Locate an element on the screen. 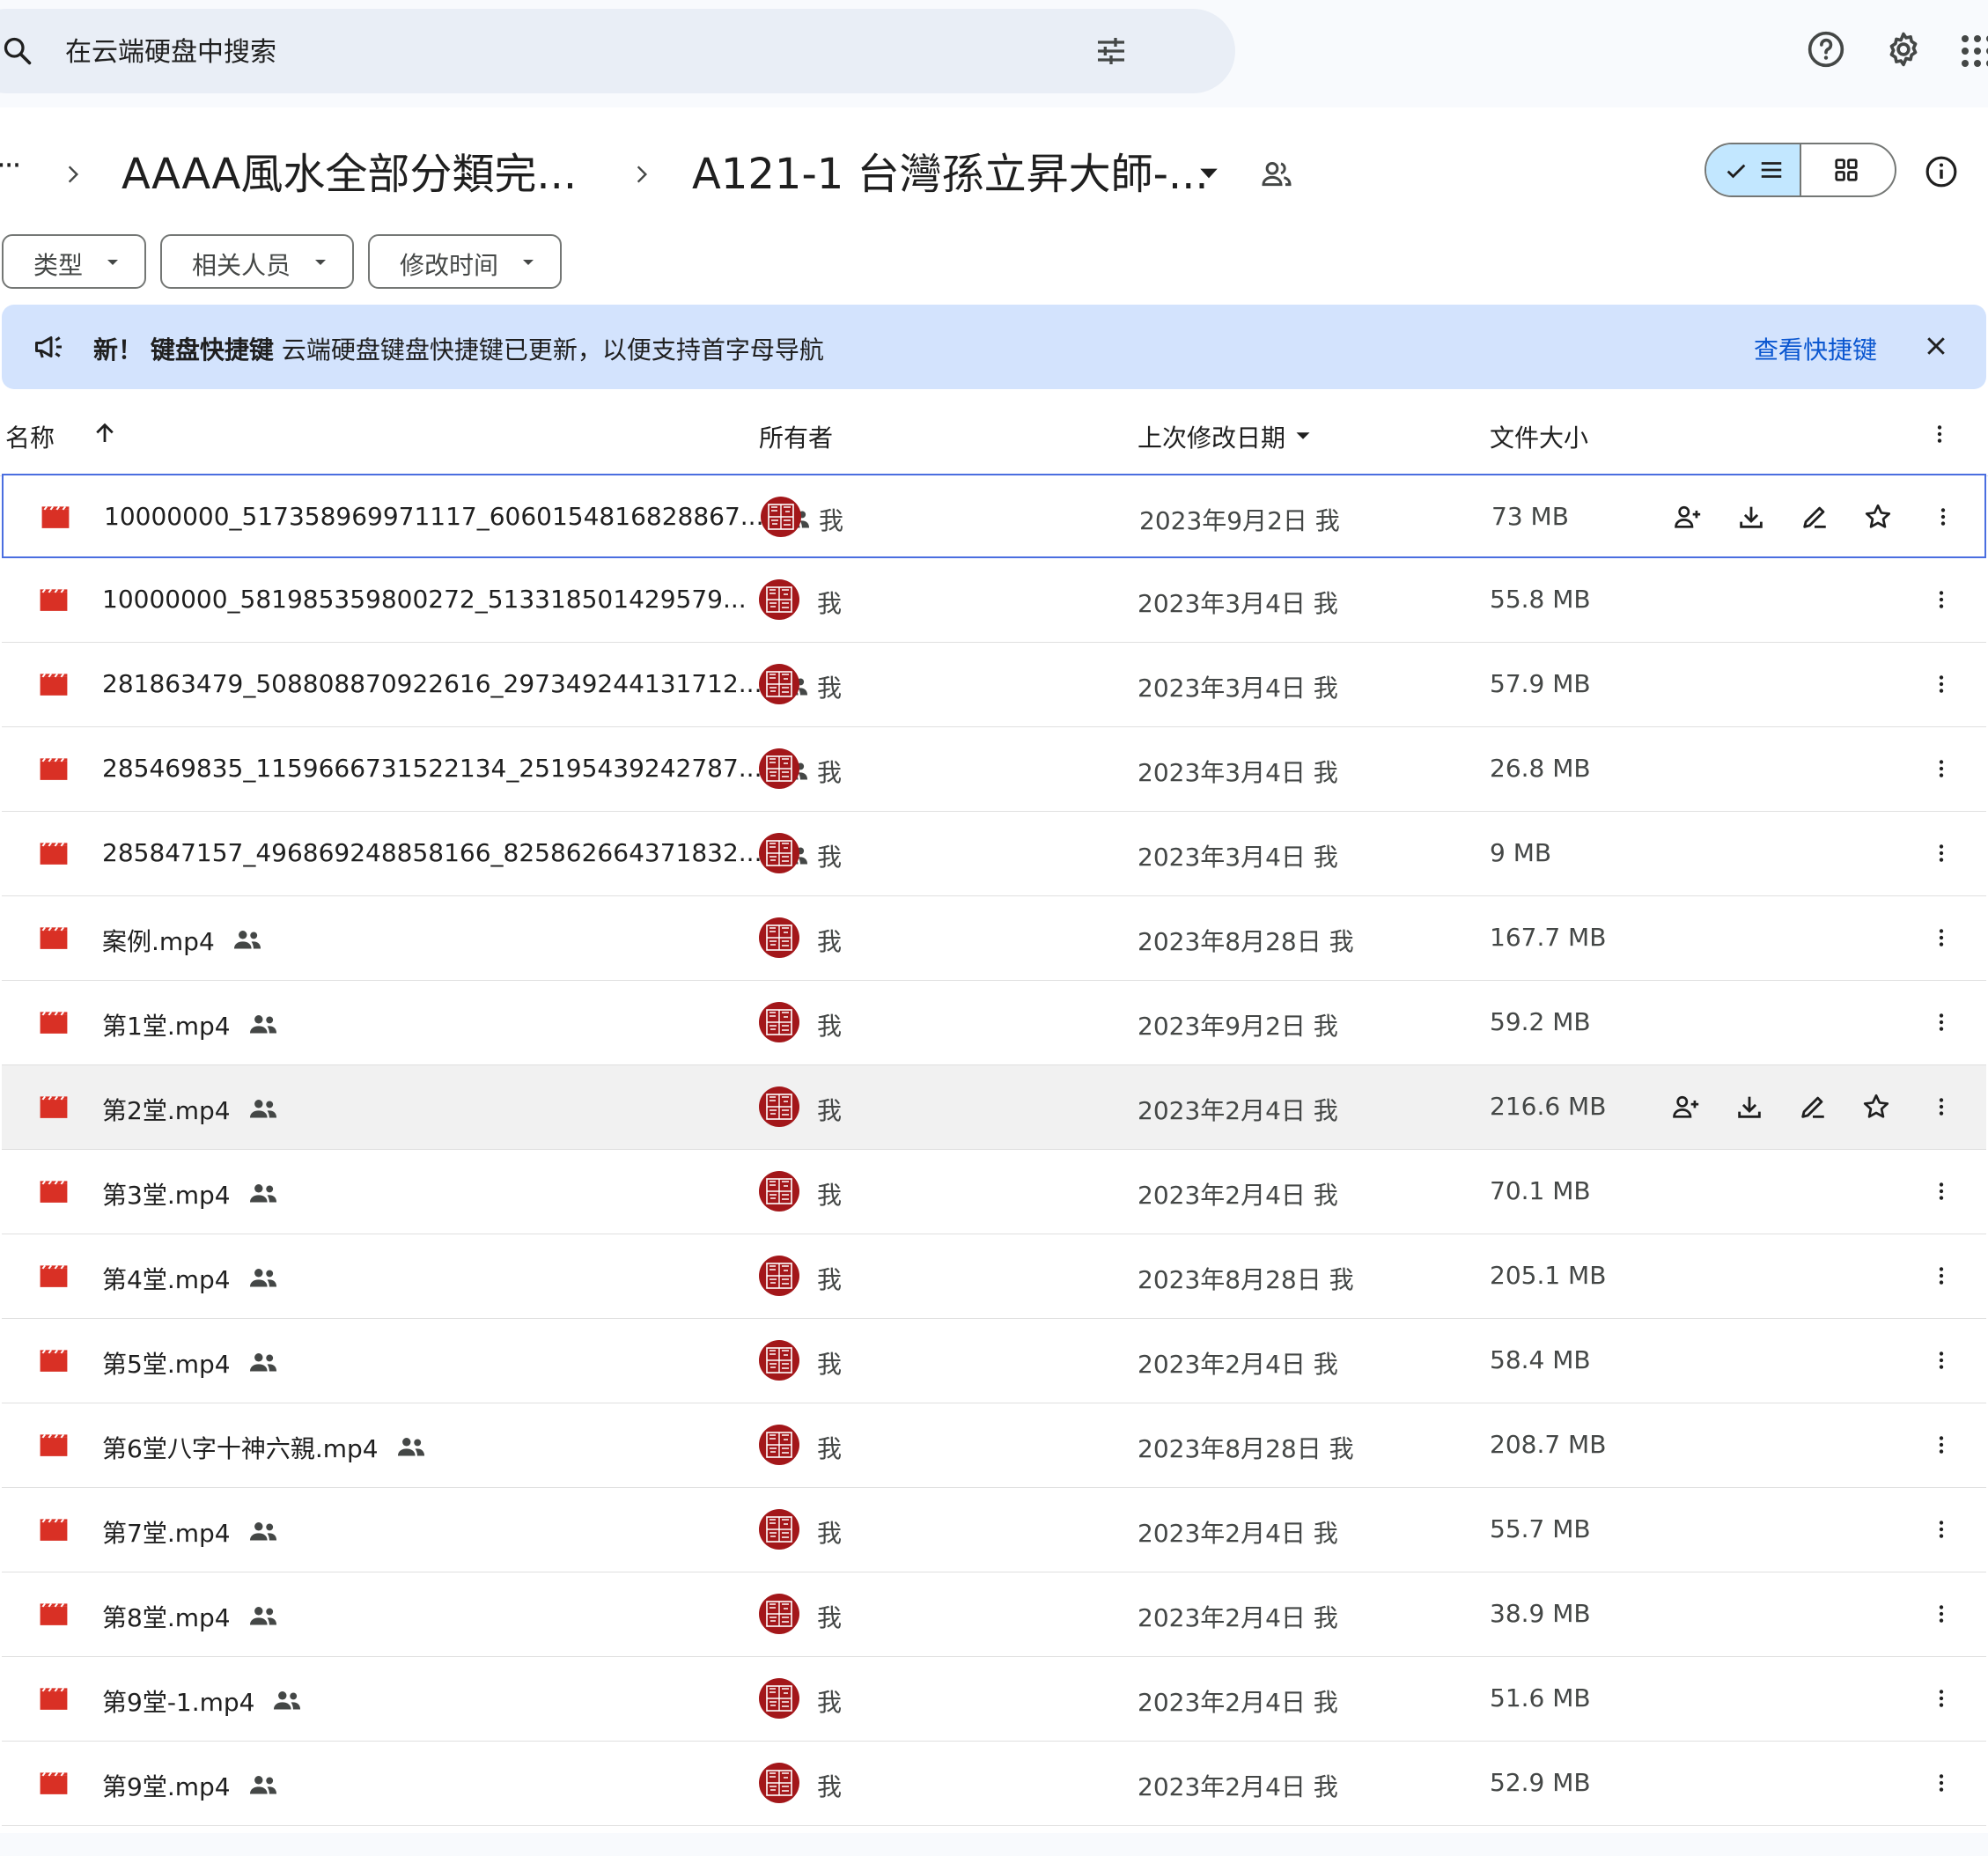 The height and width of the screenshot is (1856, 1988). search-icon is located at coordinates (17, 51).